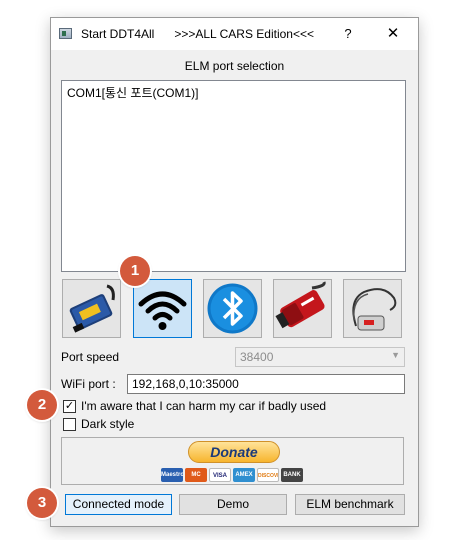  I want to click on bluetooth-icon, so click(232, 308).